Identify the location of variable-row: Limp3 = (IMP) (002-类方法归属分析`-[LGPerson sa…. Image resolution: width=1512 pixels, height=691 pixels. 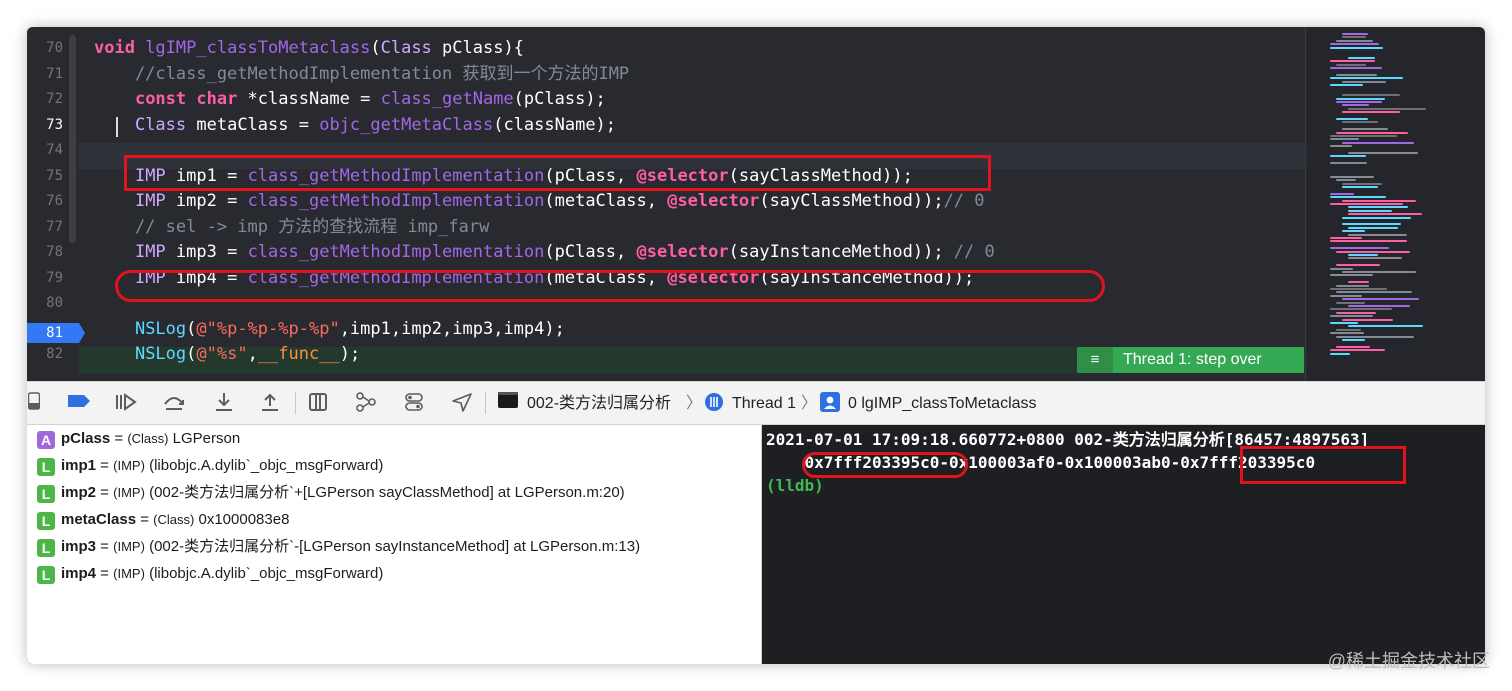
(338, 547).